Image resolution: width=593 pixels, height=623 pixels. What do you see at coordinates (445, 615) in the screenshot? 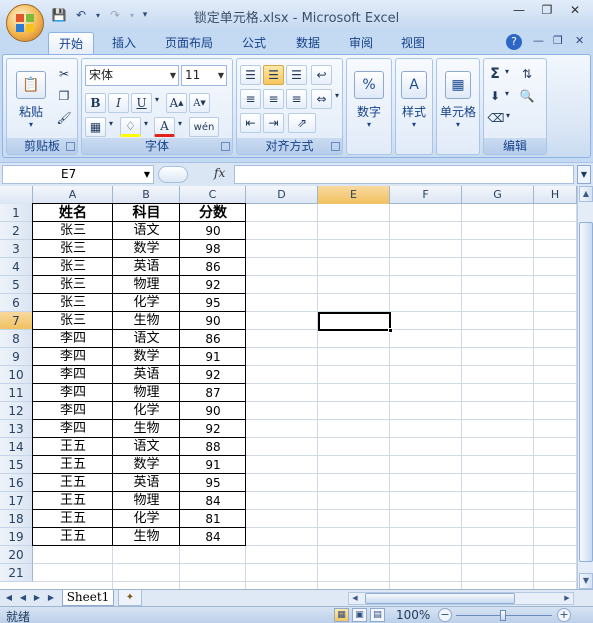
I see `zoom-out-icon: −` at bounding box center [445, 615].